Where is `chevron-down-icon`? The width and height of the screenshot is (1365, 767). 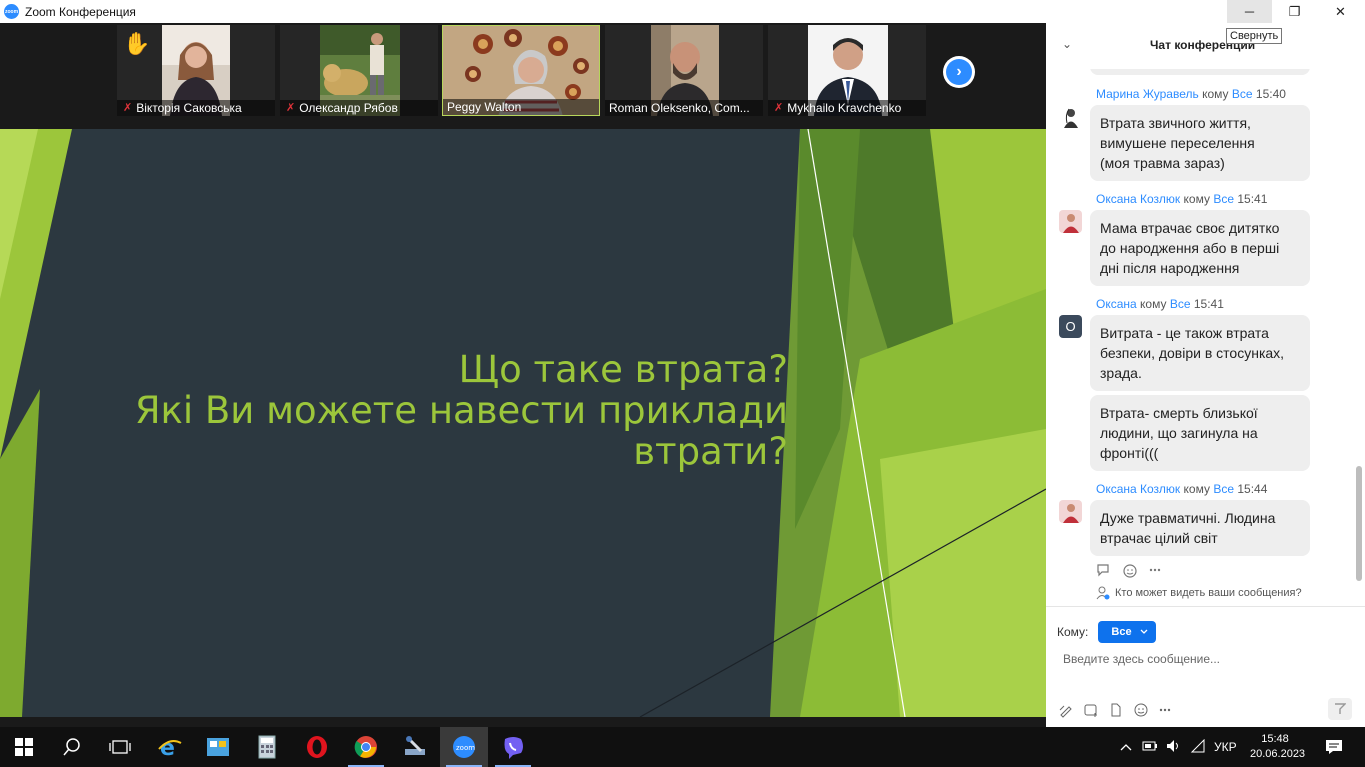 chevron-down-icon is located at coordinates (1144, 631).